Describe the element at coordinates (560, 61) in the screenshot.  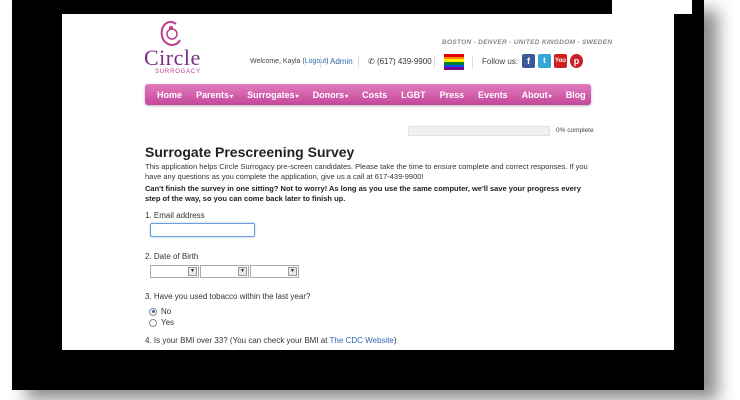
I see `youtube-icon: You` at that location.